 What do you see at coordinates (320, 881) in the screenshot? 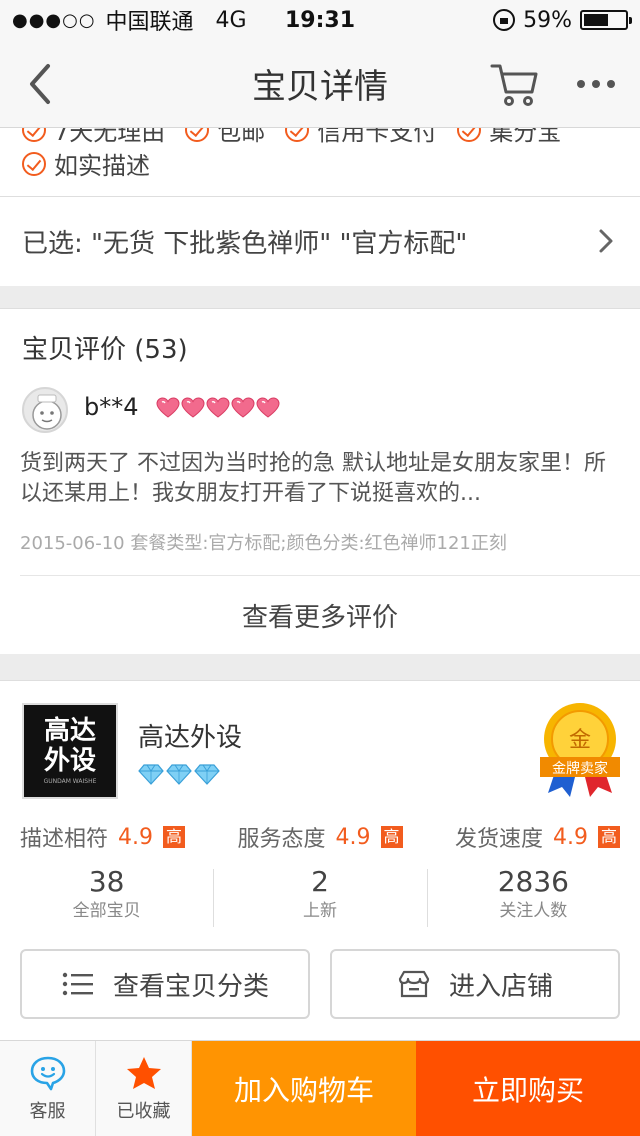
I see `stat-number: 2` at bounding box center [320, 881].